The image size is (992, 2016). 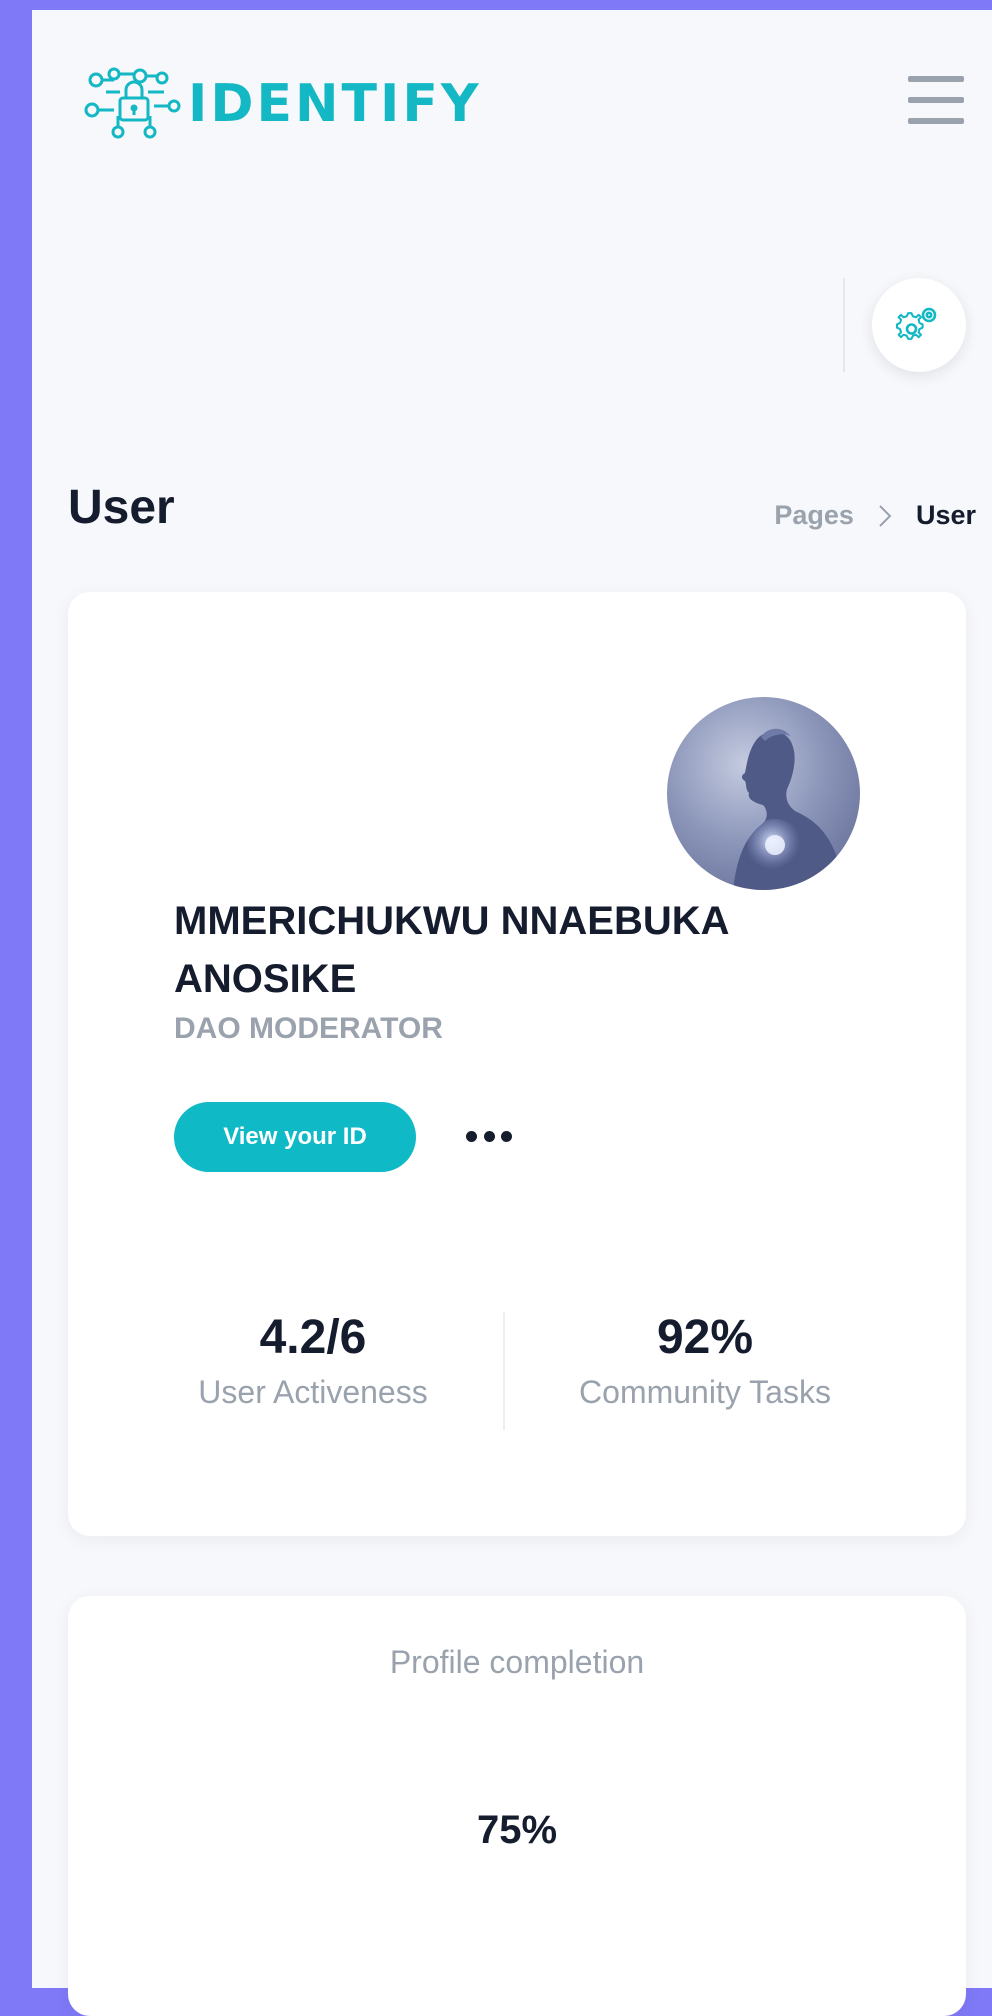 I want to click on hamburger-menu-icon, so click(x=936, y=102).